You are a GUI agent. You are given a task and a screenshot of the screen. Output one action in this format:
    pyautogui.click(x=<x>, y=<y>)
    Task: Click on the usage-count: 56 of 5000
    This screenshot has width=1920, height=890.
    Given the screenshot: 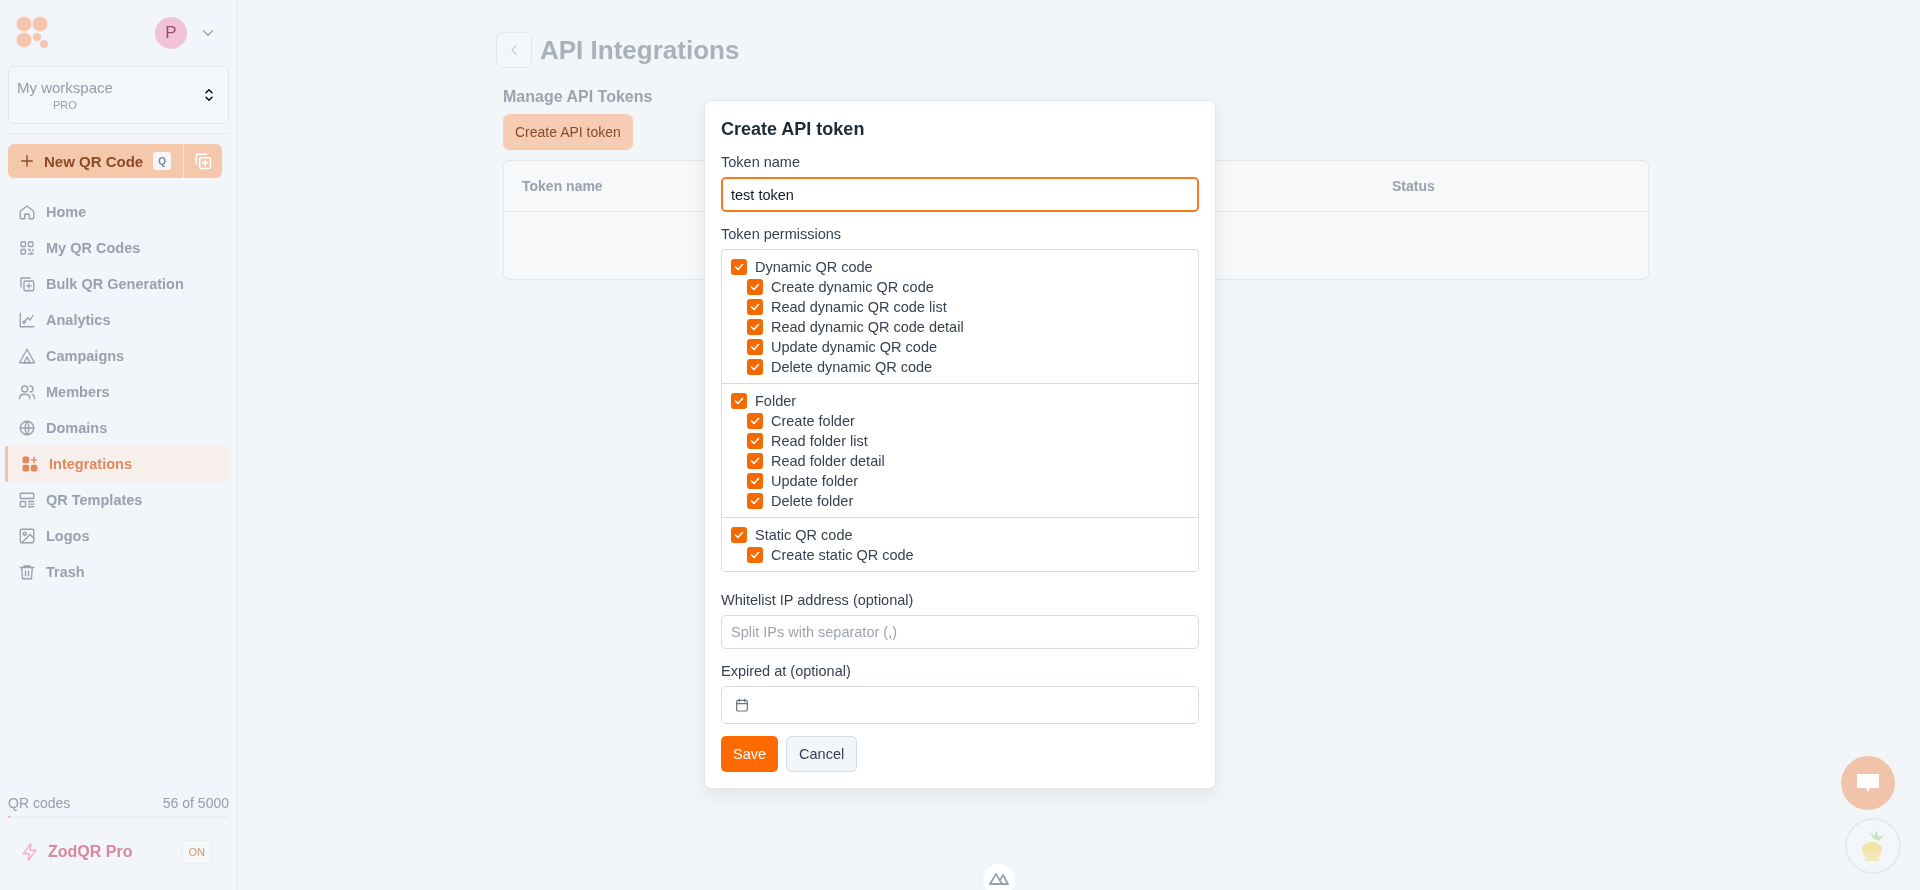 What is the action you would take?
    pyautogui.click(x=195, y=803)
    